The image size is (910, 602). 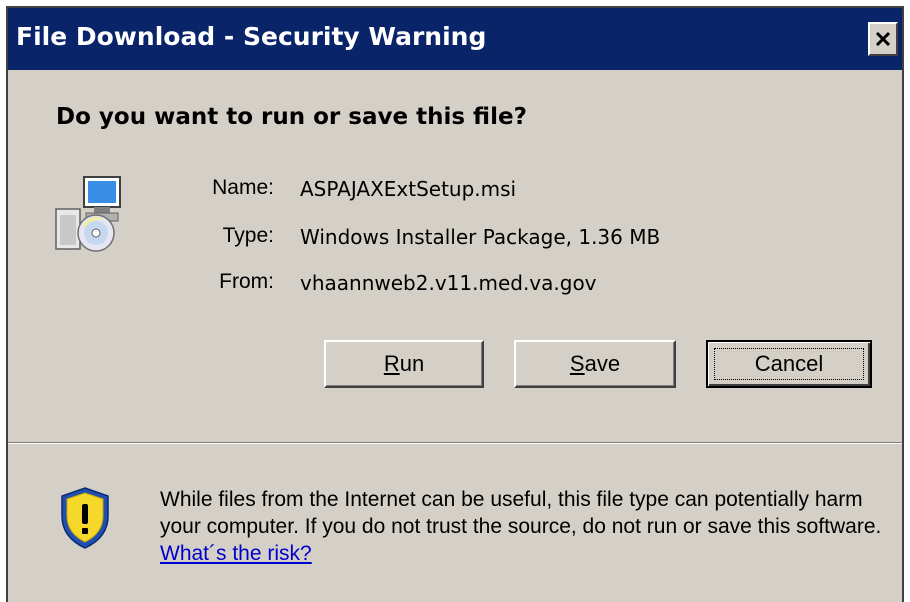 I want to click on file-source-value: vhaannweb2.v11.med.va.gov, so click(x=448, y=283).